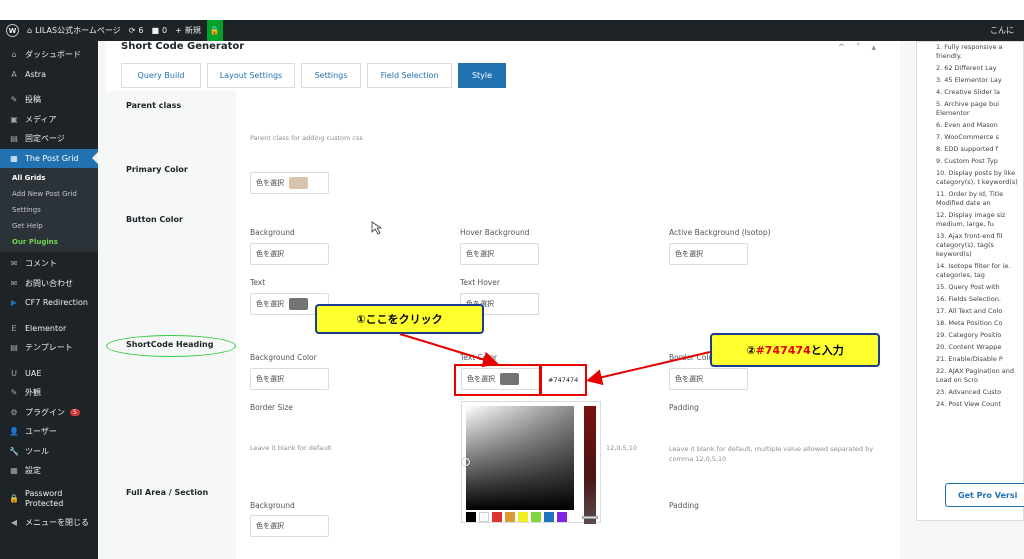  I want to click on feature-item: 7. WooCommerce s, so click(968, 137).